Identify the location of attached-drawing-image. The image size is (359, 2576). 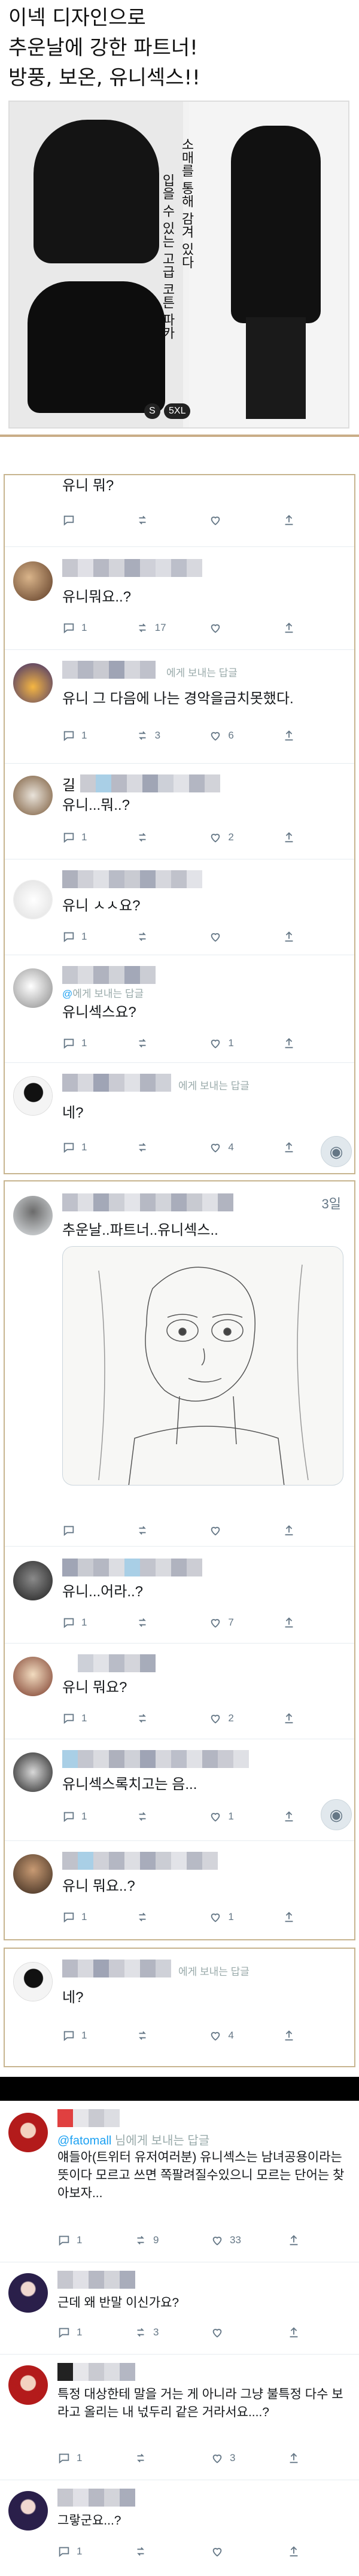
(203, 1366).